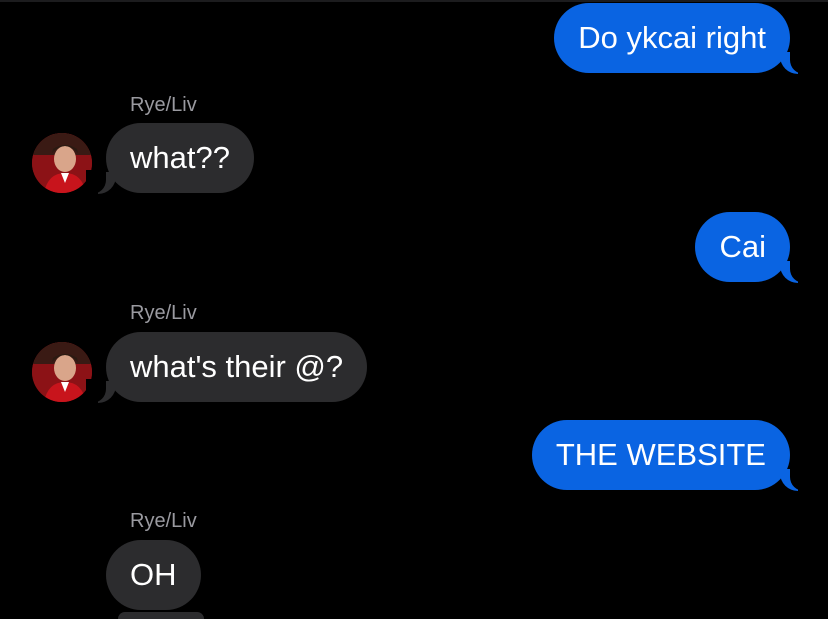 This screenshot has height=619, width=828. I want to click on outgoing-message-bubble: Cai, so click(752, 247).